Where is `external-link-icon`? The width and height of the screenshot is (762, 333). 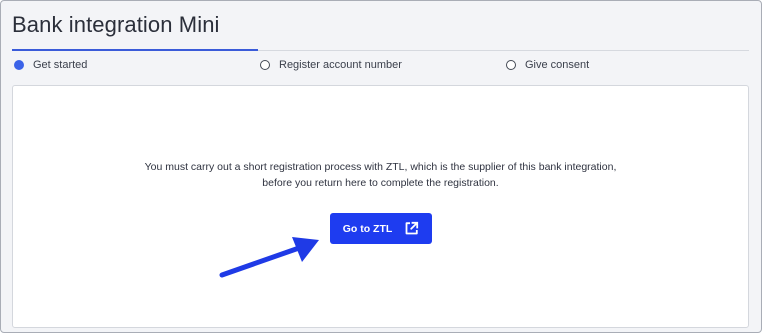
external-link-icon is located at coordinates (412, 228).